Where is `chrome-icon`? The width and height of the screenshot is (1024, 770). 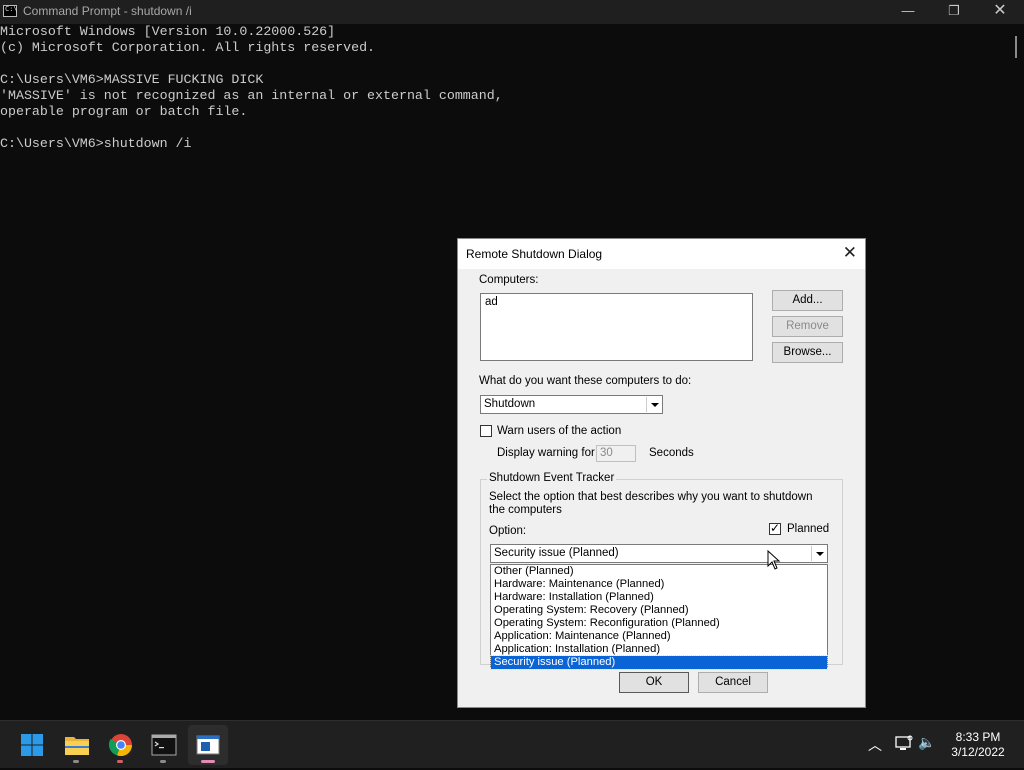
chrome-icon is located at coordinates (120, 745).